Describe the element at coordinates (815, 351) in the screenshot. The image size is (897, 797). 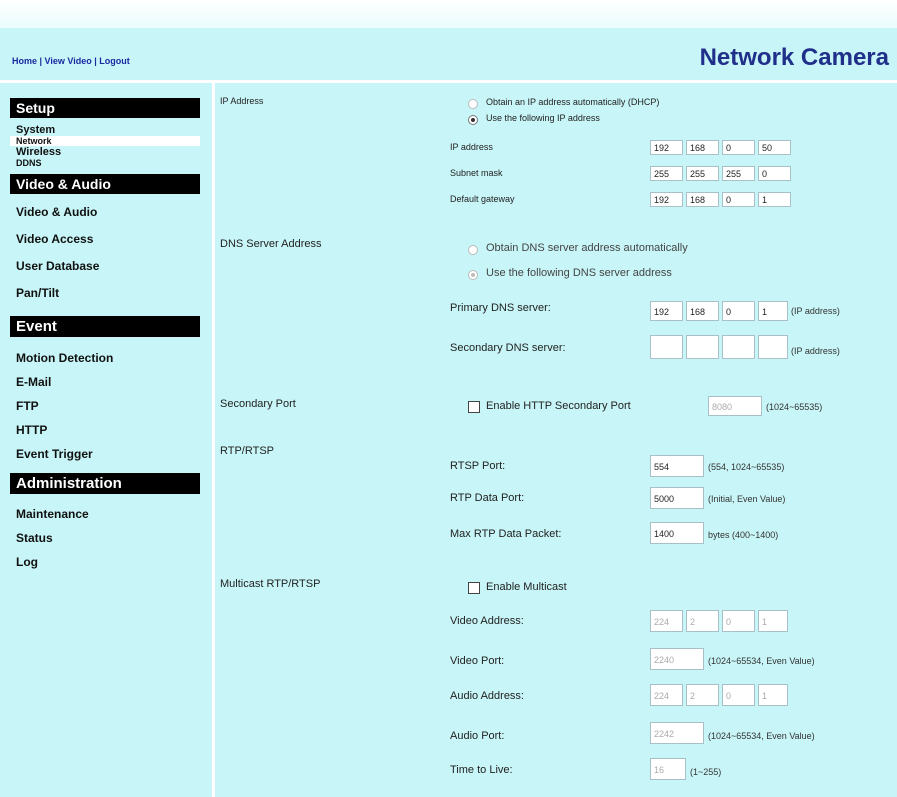
I see `secondary-dns-note: (IP address)` at that location.